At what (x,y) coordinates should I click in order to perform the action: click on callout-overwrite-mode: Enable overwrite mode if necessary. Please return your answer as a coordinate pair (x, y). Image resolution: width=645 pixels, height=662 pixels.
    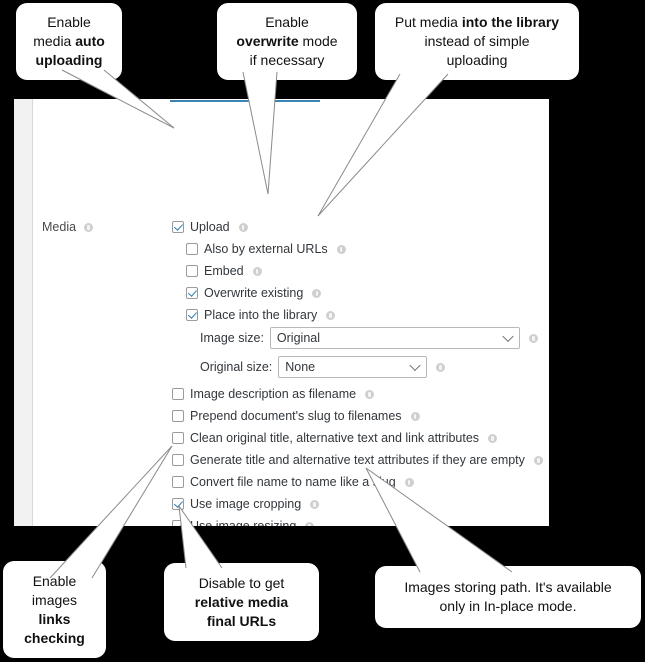
    Looking at the image, I should click on (287, 41).